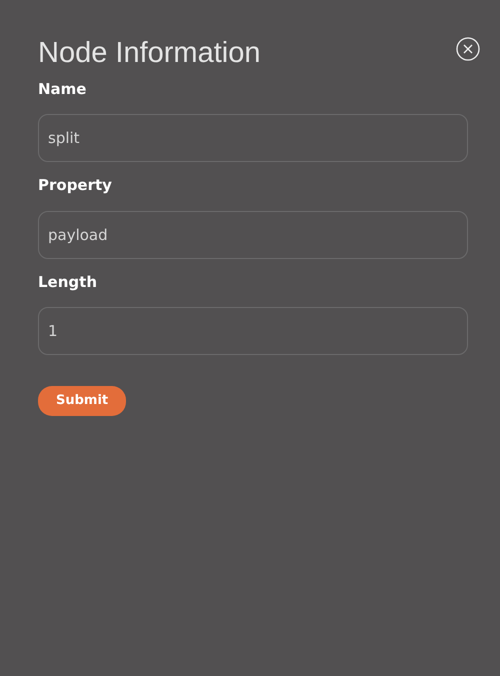 The image size is (500, 676). I want to click on panel-title: Node Information, so click(149, 53).